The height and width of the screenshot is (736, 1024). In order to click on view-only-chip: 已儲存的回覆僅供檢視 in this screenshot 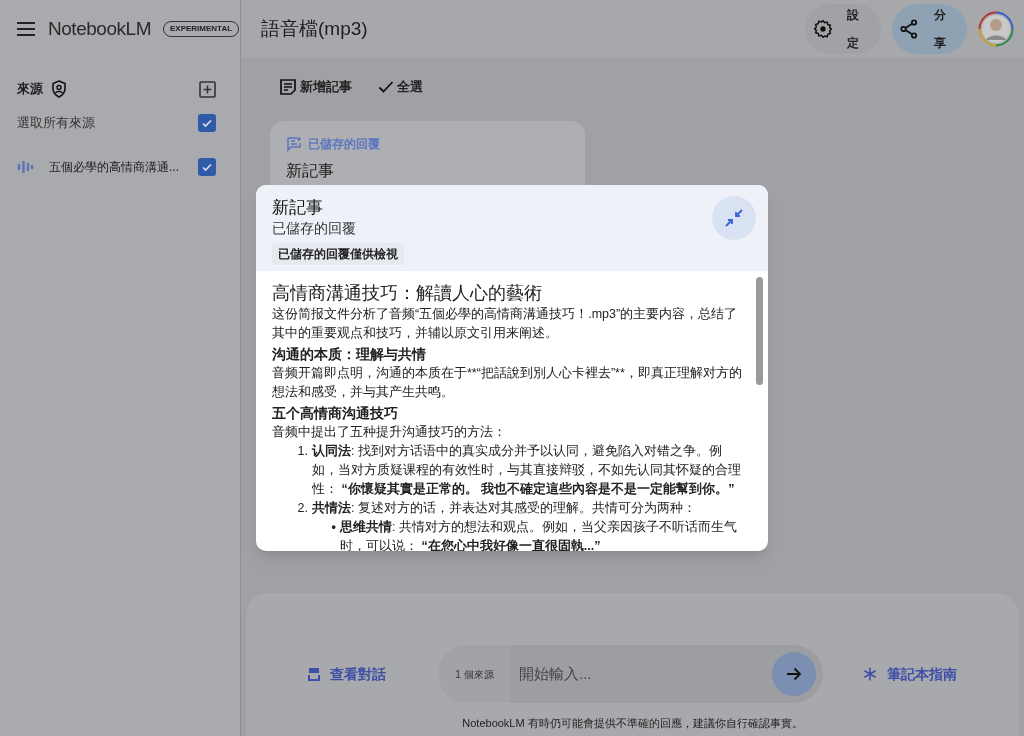, I will do `click(338, 254)`.